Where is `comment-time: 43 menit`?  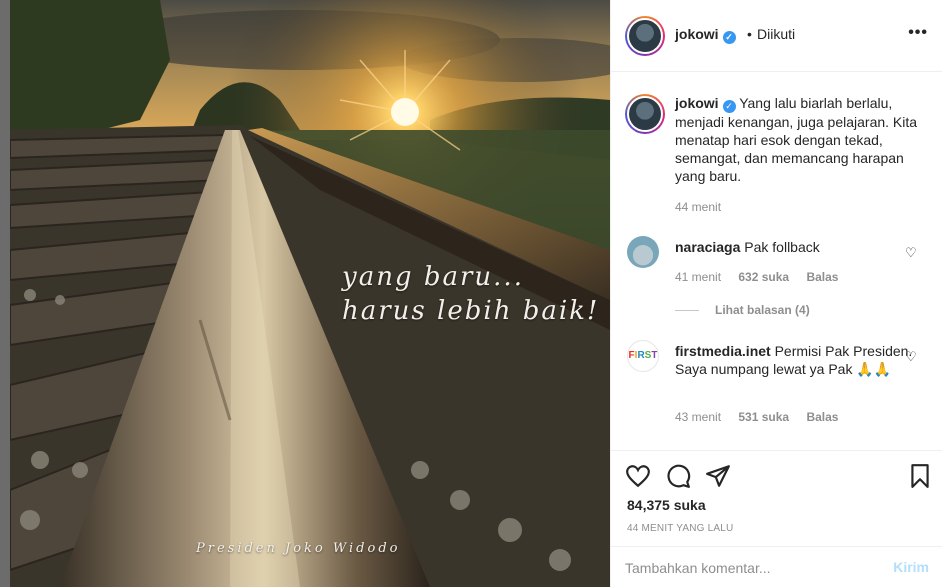 comment-time: 43 menit is located at coordinates (698, 417).